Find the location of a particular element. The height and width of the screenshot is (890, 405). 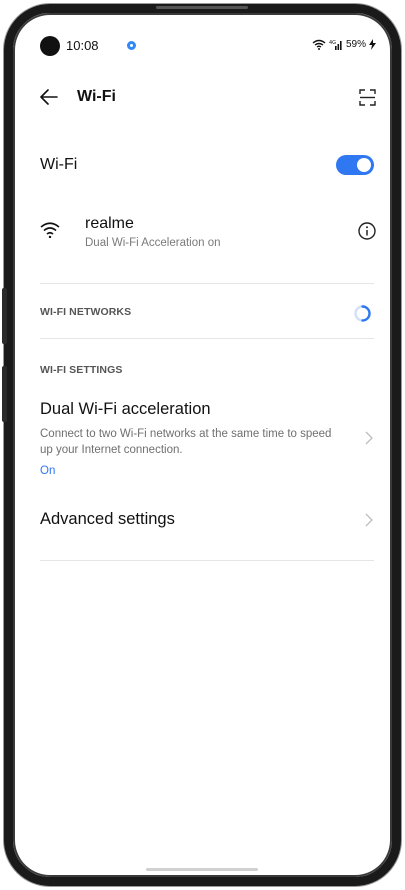

charging-bolt-icon is located at coordinates (372, 44).